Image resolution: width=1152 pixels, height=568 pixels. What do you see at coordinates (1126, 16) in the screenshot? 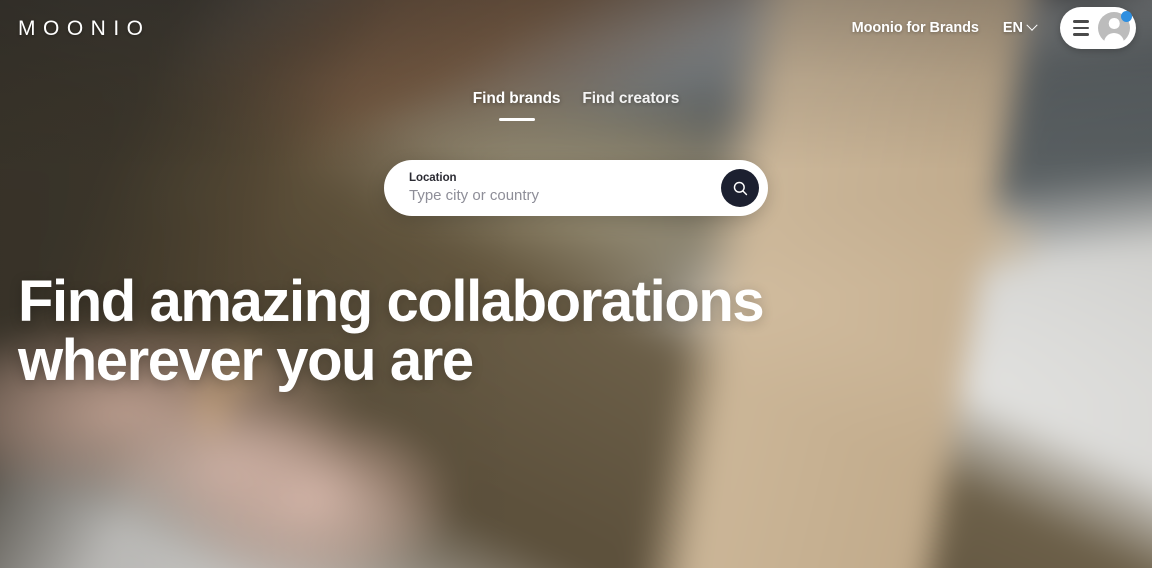
I see `notification-badge` at bounding box center [1126, 16].